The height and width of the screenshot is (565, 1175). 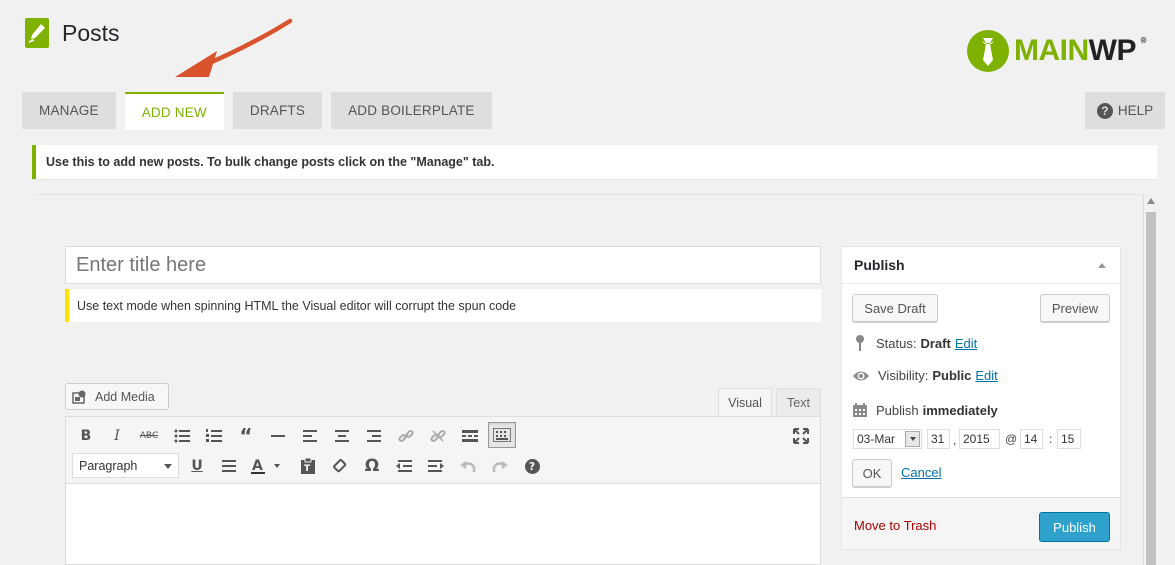 I want to click on tab-bar: MANAGE ADD NEW DRAFTS ADD BOILERPLATE, so click(x=261, y=111).